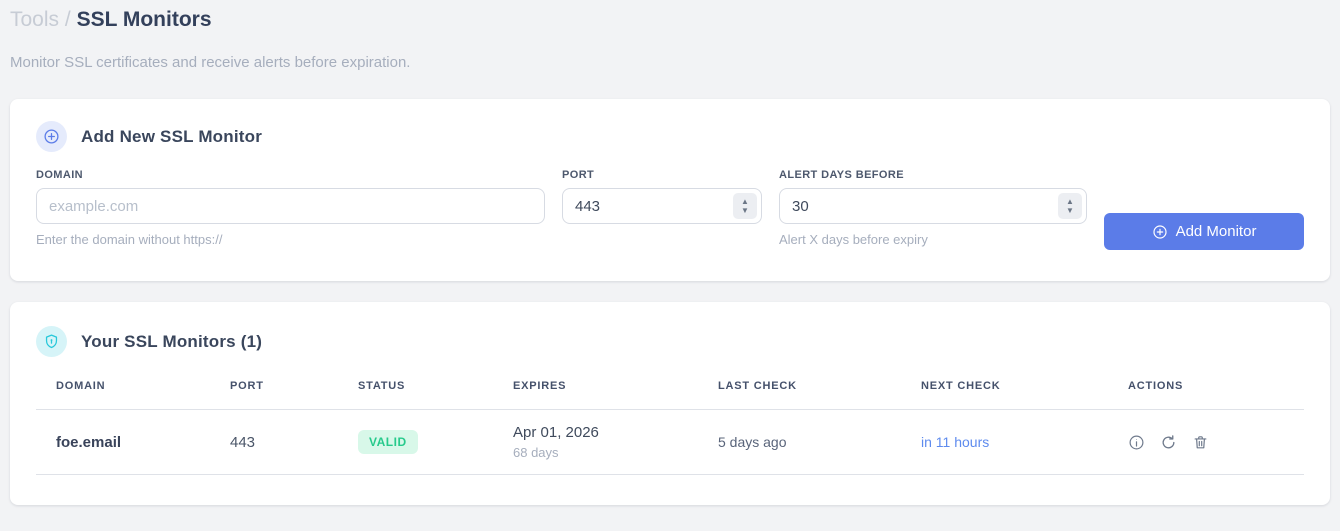  Describe the element at coordinates (172, 136) in the screenshot. I see `add-monitor-card-title: Add New SSL Monitor` at that location.